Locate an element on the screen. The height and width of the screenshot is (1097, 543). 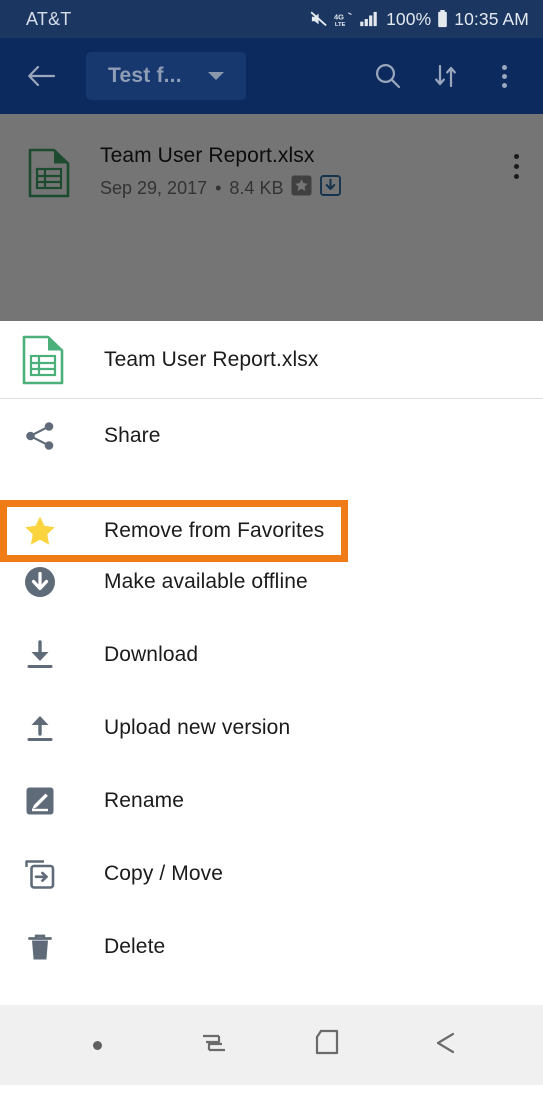
mute-icon is located at coordinates (319, 19).